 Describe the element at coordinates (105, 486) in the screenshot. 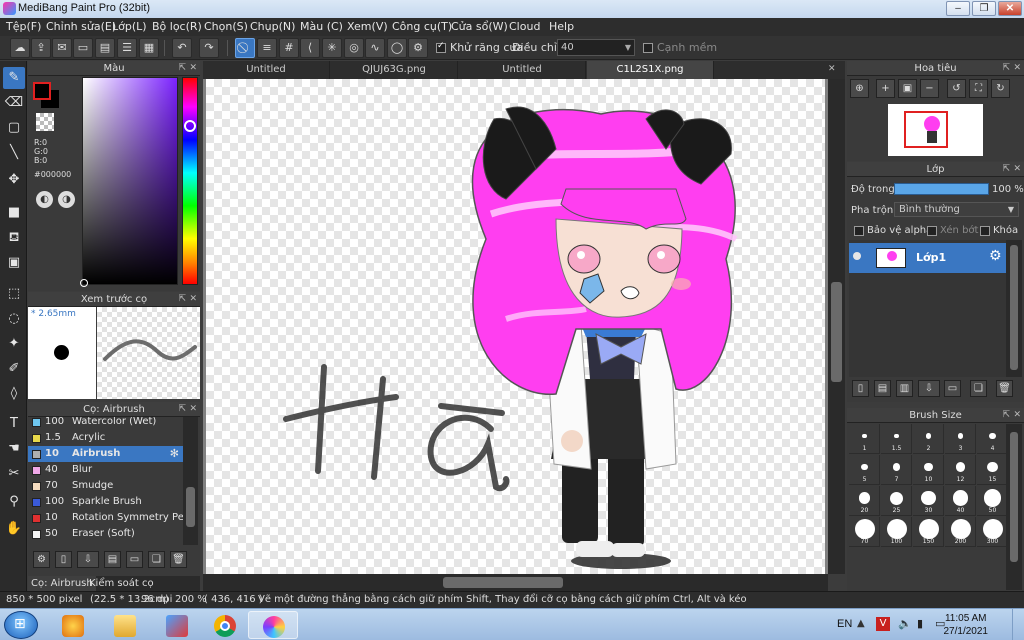

I see `brush-item: 70 Smudge` at that location.